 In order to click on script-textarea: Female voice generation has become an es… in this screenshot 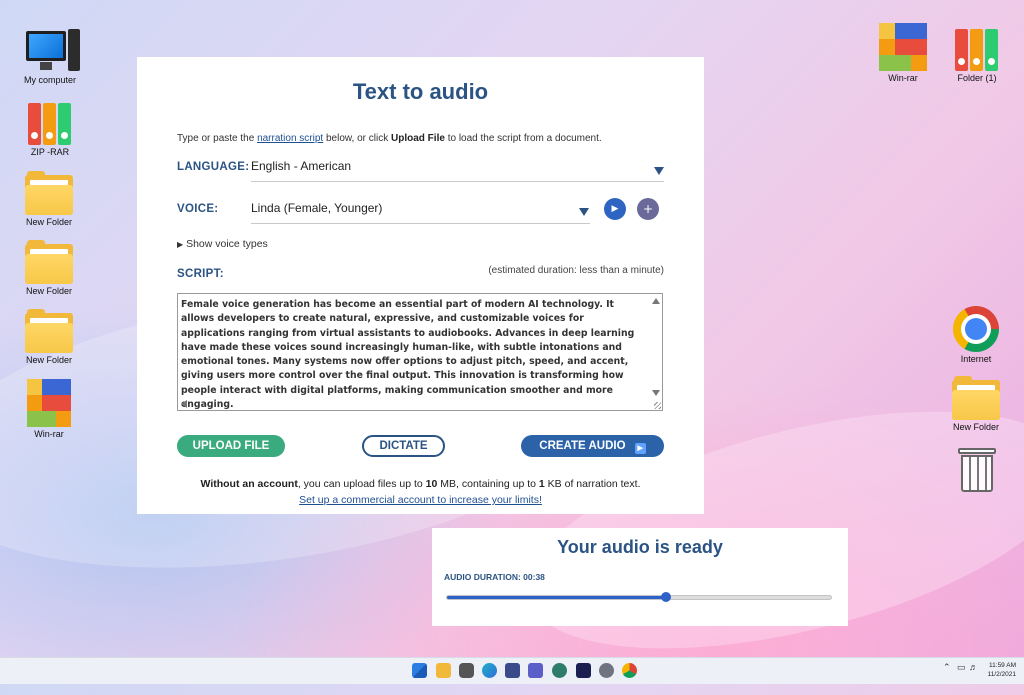, I will do `click(420, 352)`.